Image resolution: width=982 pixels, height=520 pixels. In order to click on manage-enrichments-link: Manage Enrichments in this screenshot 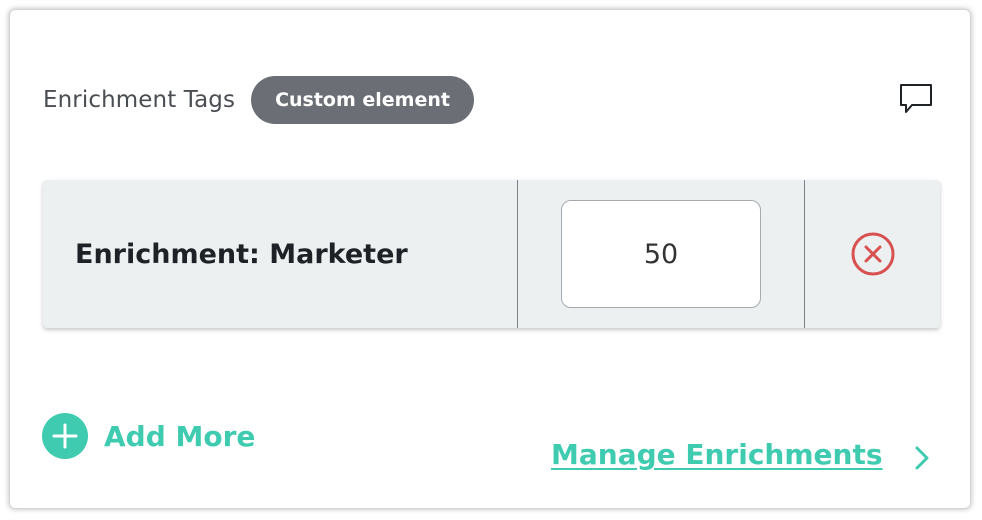, I will do `click(717, 454)`.